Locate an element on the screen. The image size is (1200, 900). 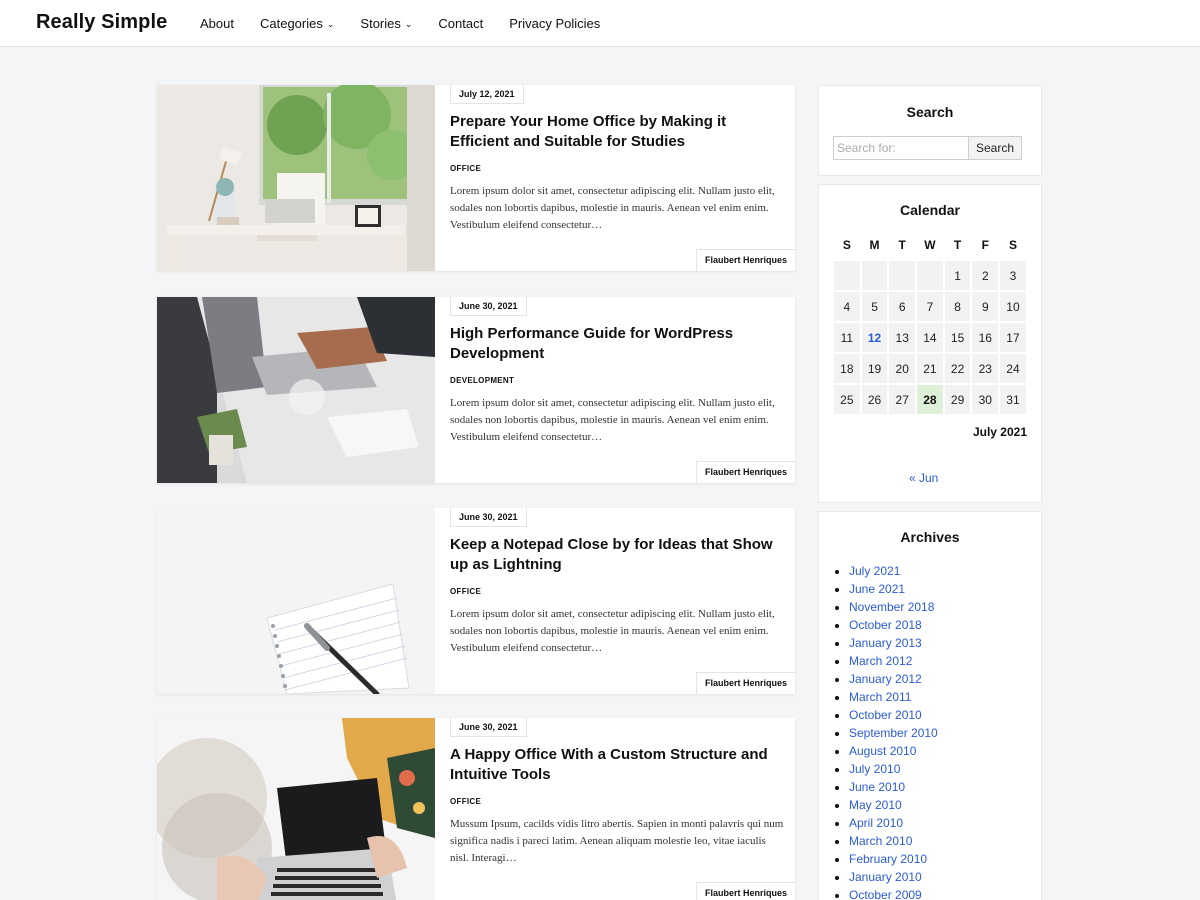
calendar-day: 18 is located at coordinates (847, 368).